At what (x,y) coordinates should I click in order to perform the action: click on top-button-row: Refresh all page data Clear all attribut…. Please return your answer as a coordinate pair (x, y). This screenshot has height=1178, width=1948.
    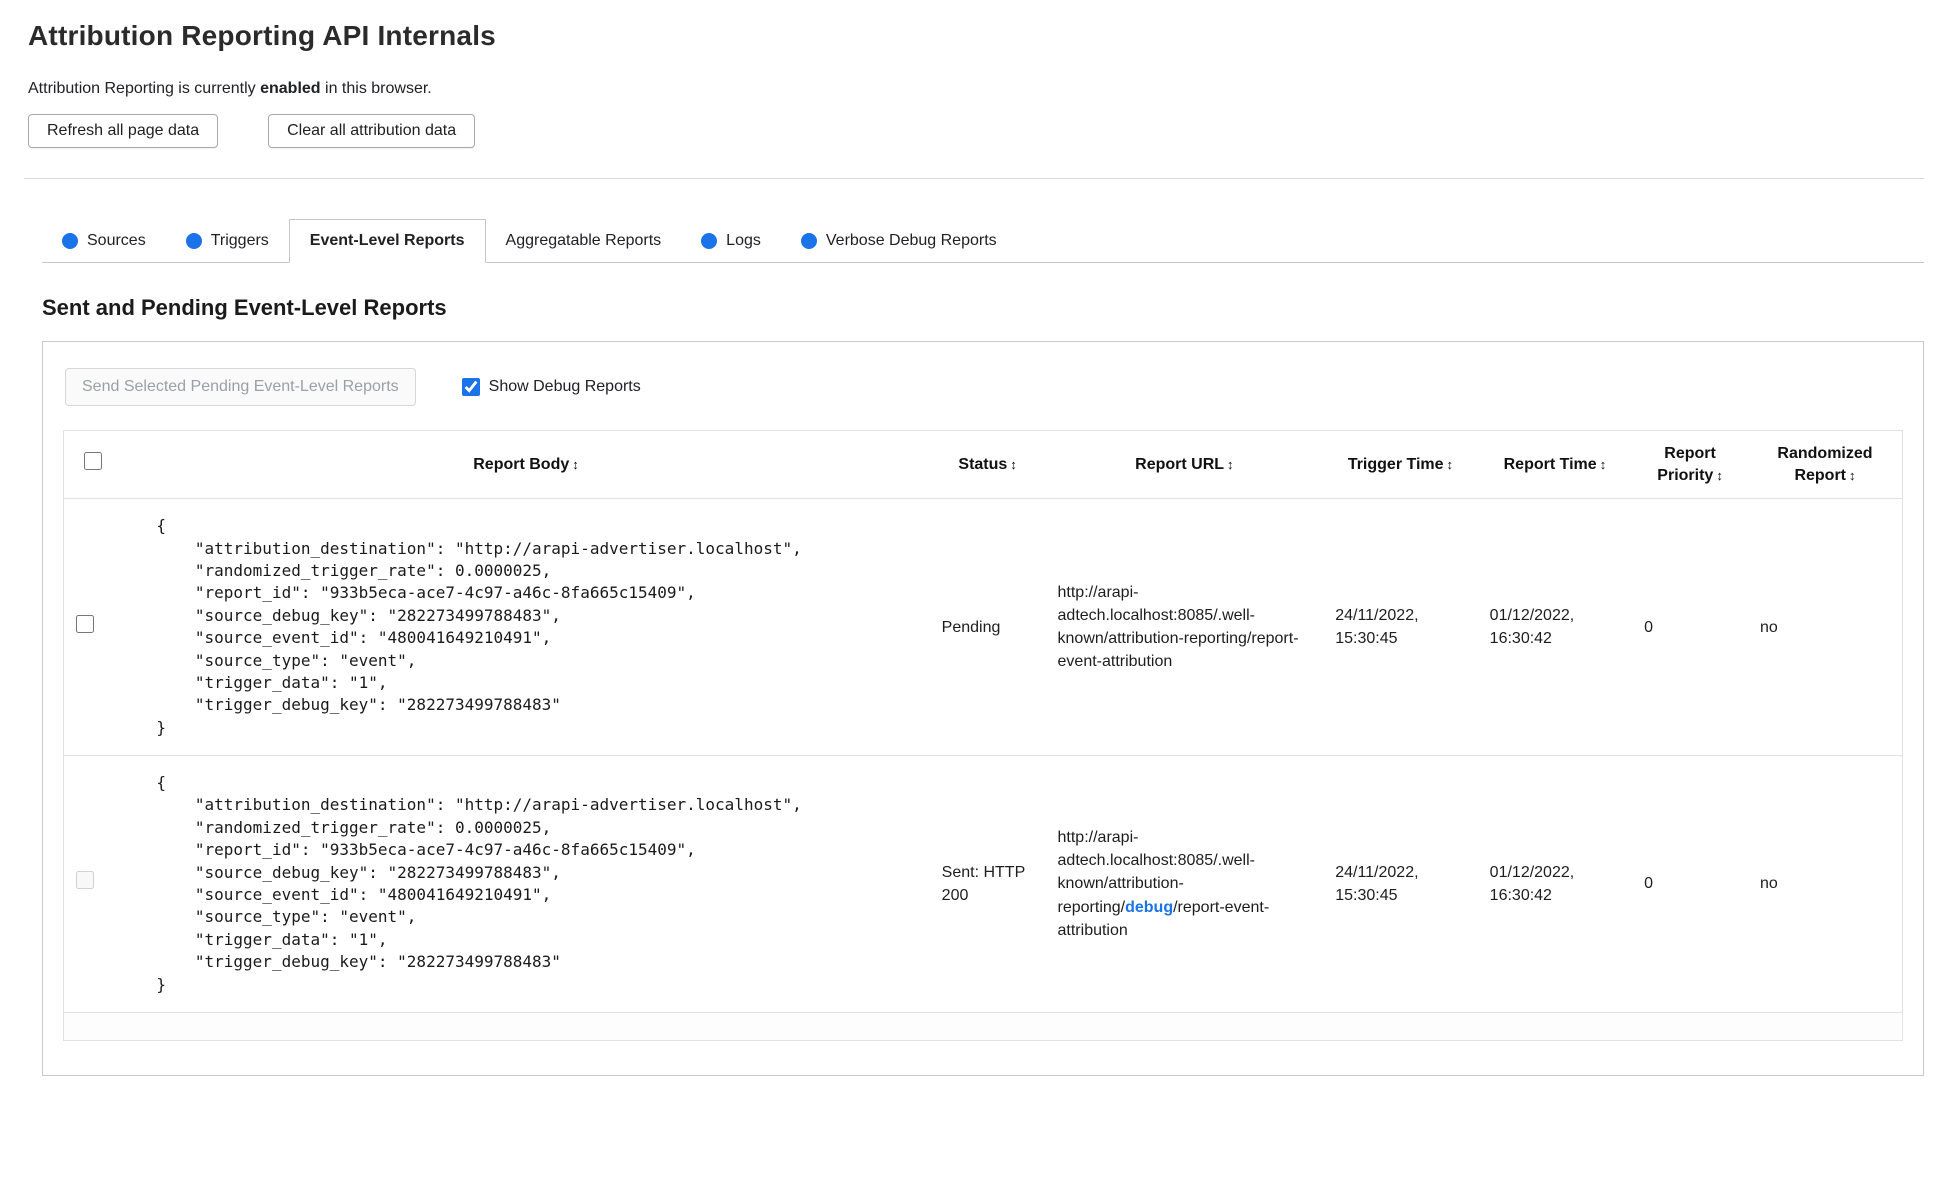
    Looking at the image, I should click on (976, 131).